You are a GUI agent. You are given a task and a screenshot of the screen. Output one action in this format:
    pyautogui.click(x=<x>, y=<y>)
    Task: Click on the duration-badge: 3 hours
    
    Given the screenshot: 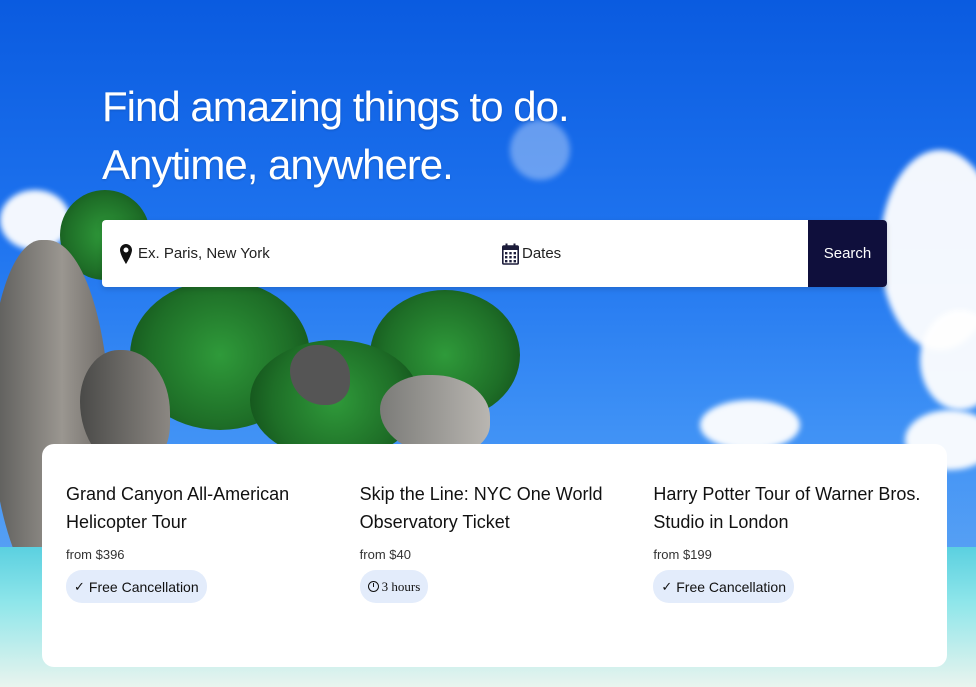 What is the action you would take?
    pyautogui.click(x=394, y=586)
    